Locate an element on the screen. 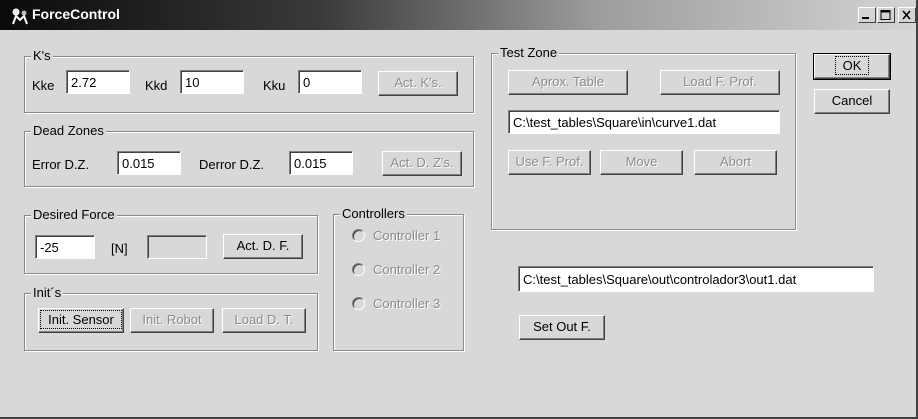 The width and height of the screenshot is (918, 419). maximize-icon is located at coordinates (885, 15).